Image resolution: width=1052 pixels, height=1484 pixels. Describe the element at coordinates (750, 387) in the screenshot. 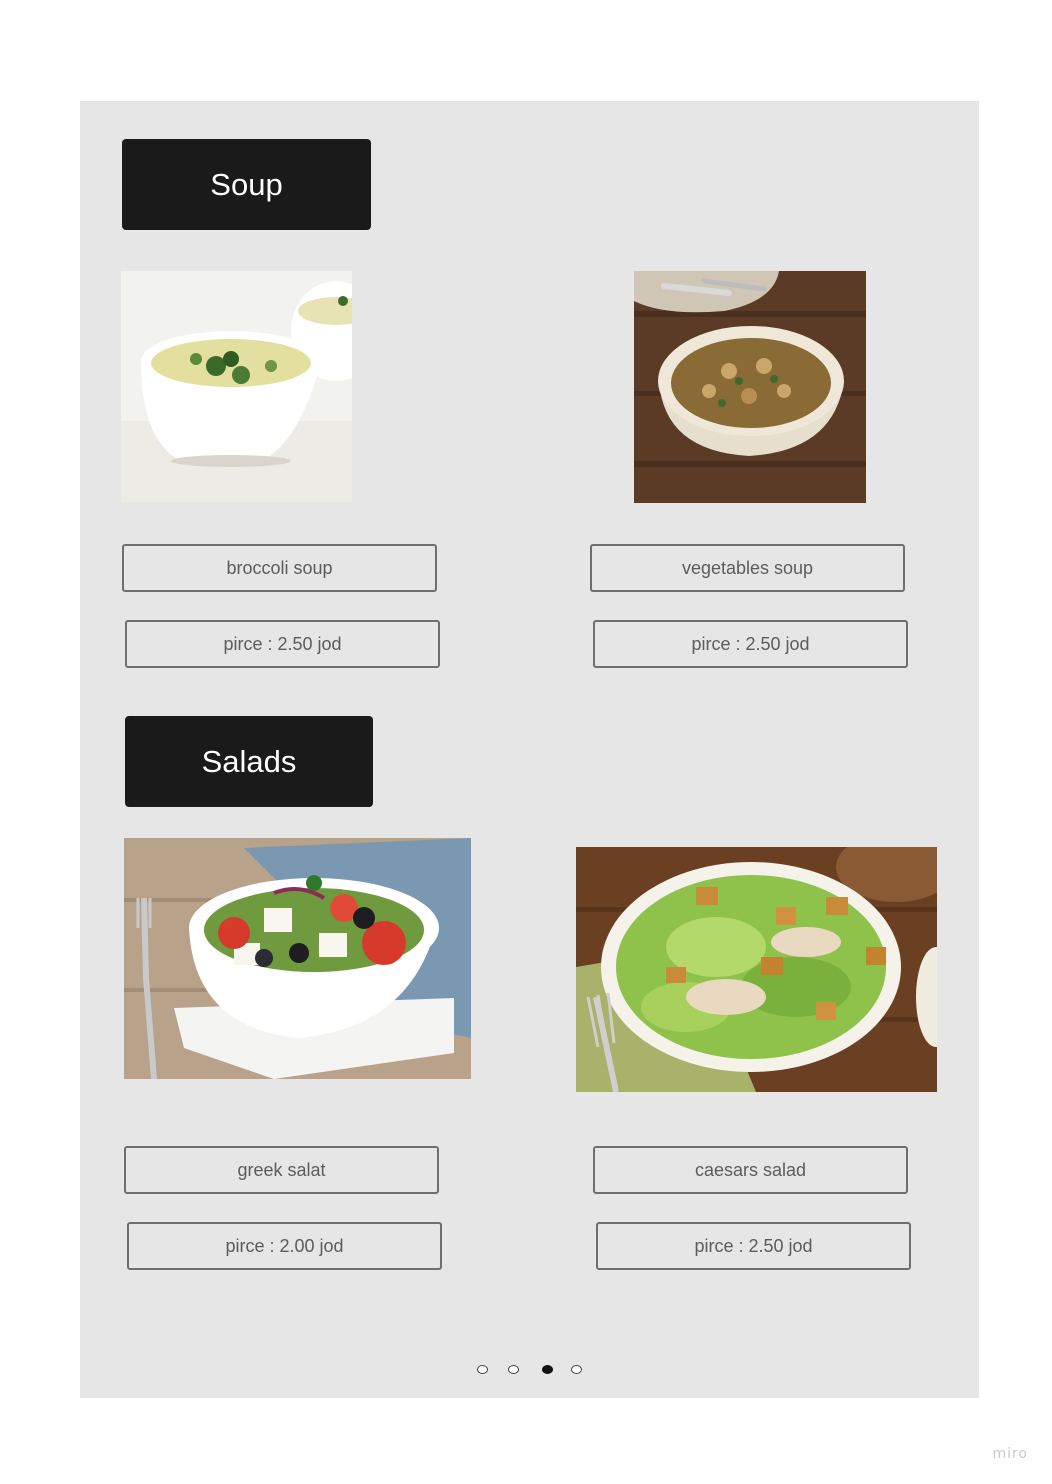

I see `vegetables-soup-photo` at that location.